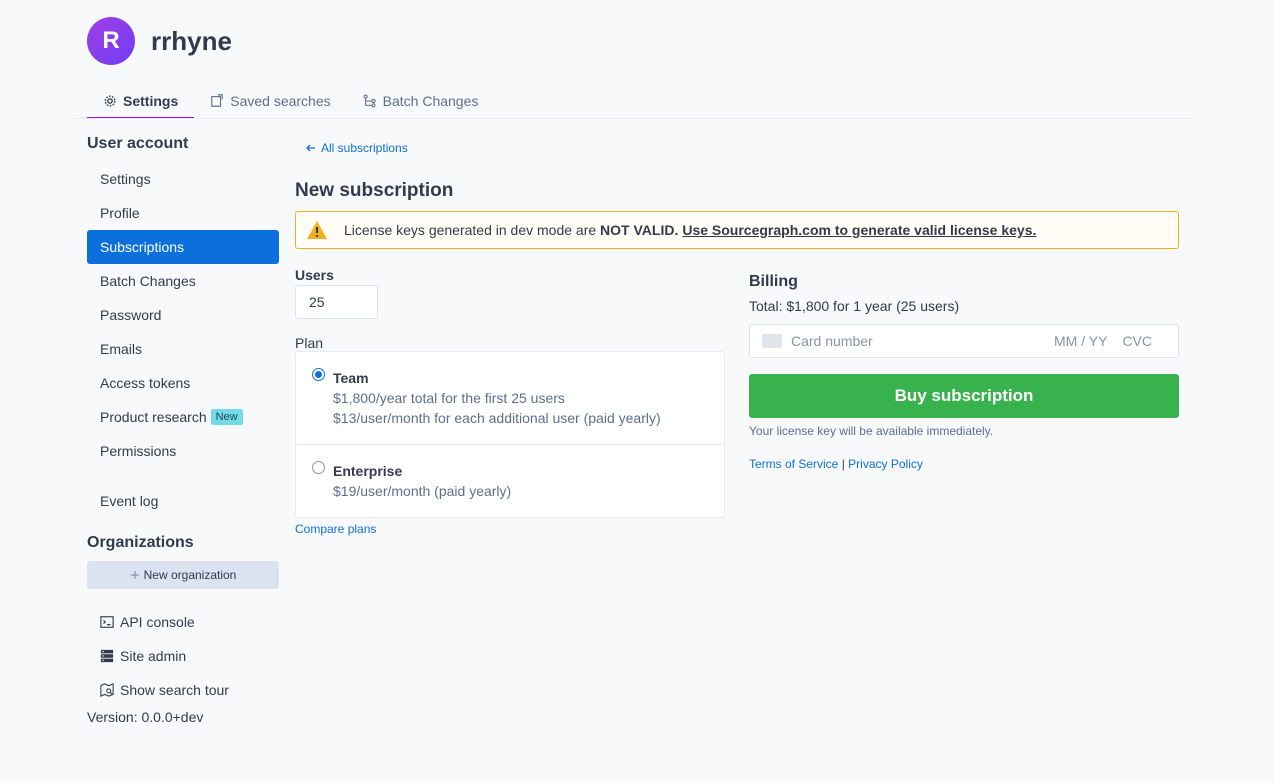  I want to click on alert-text: License keys generated in dev mode are, so click(472, 230).